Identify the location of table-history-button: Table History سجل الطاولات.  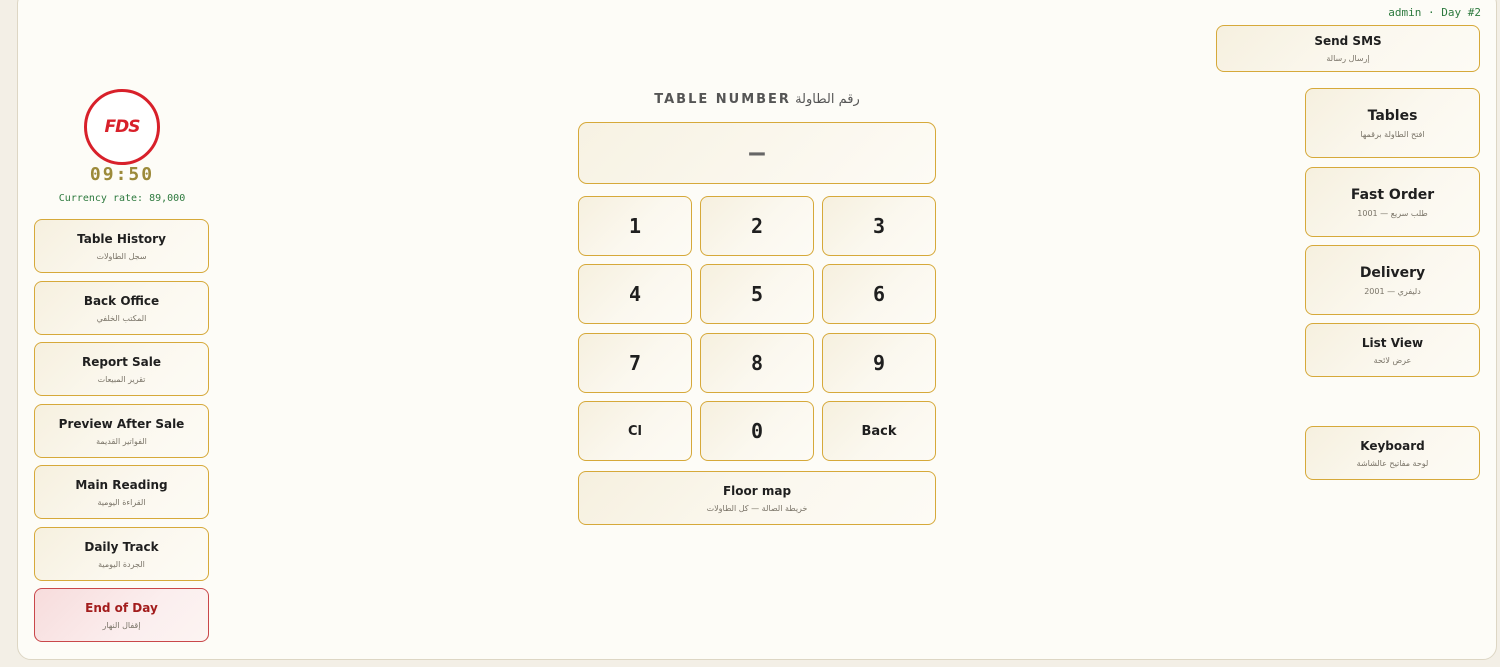
(121, 246).